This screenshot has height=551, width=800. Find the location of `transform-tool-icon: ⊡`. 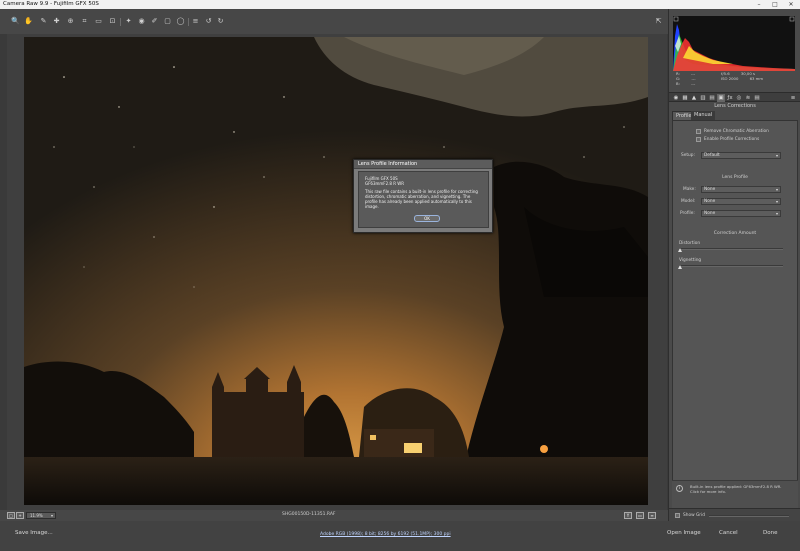

transform-tool-icon: ⊡ is located at coordinates (112, 21).